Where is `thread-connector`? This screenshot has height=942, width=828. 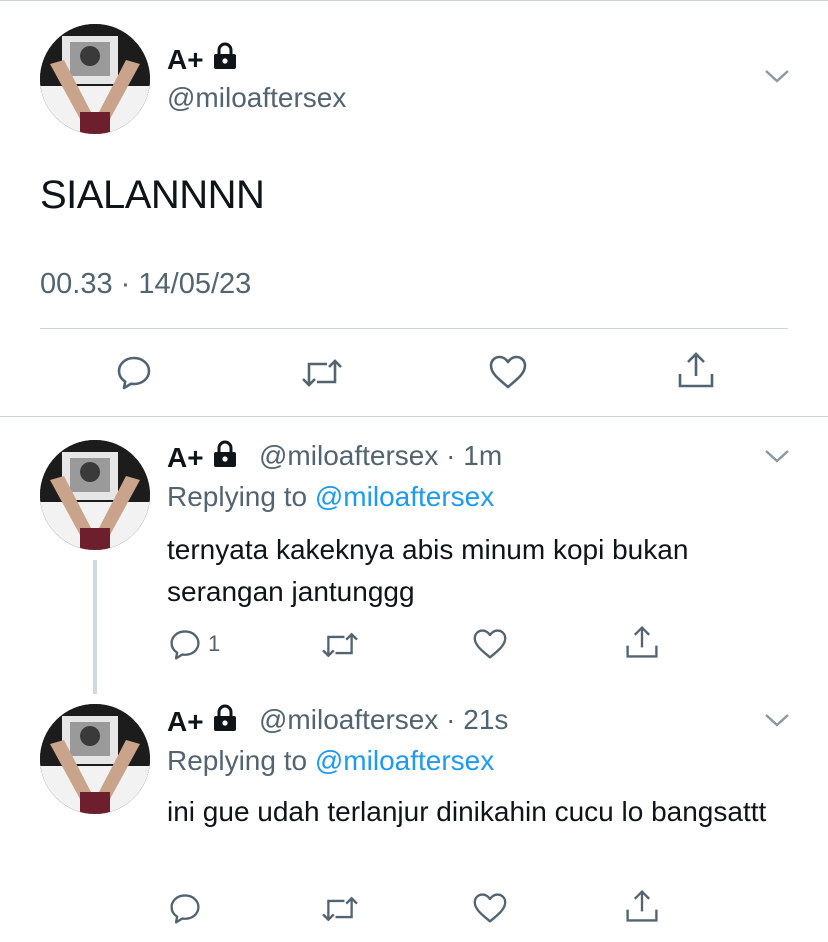
thread-connector is located at coordinates (95, 627).